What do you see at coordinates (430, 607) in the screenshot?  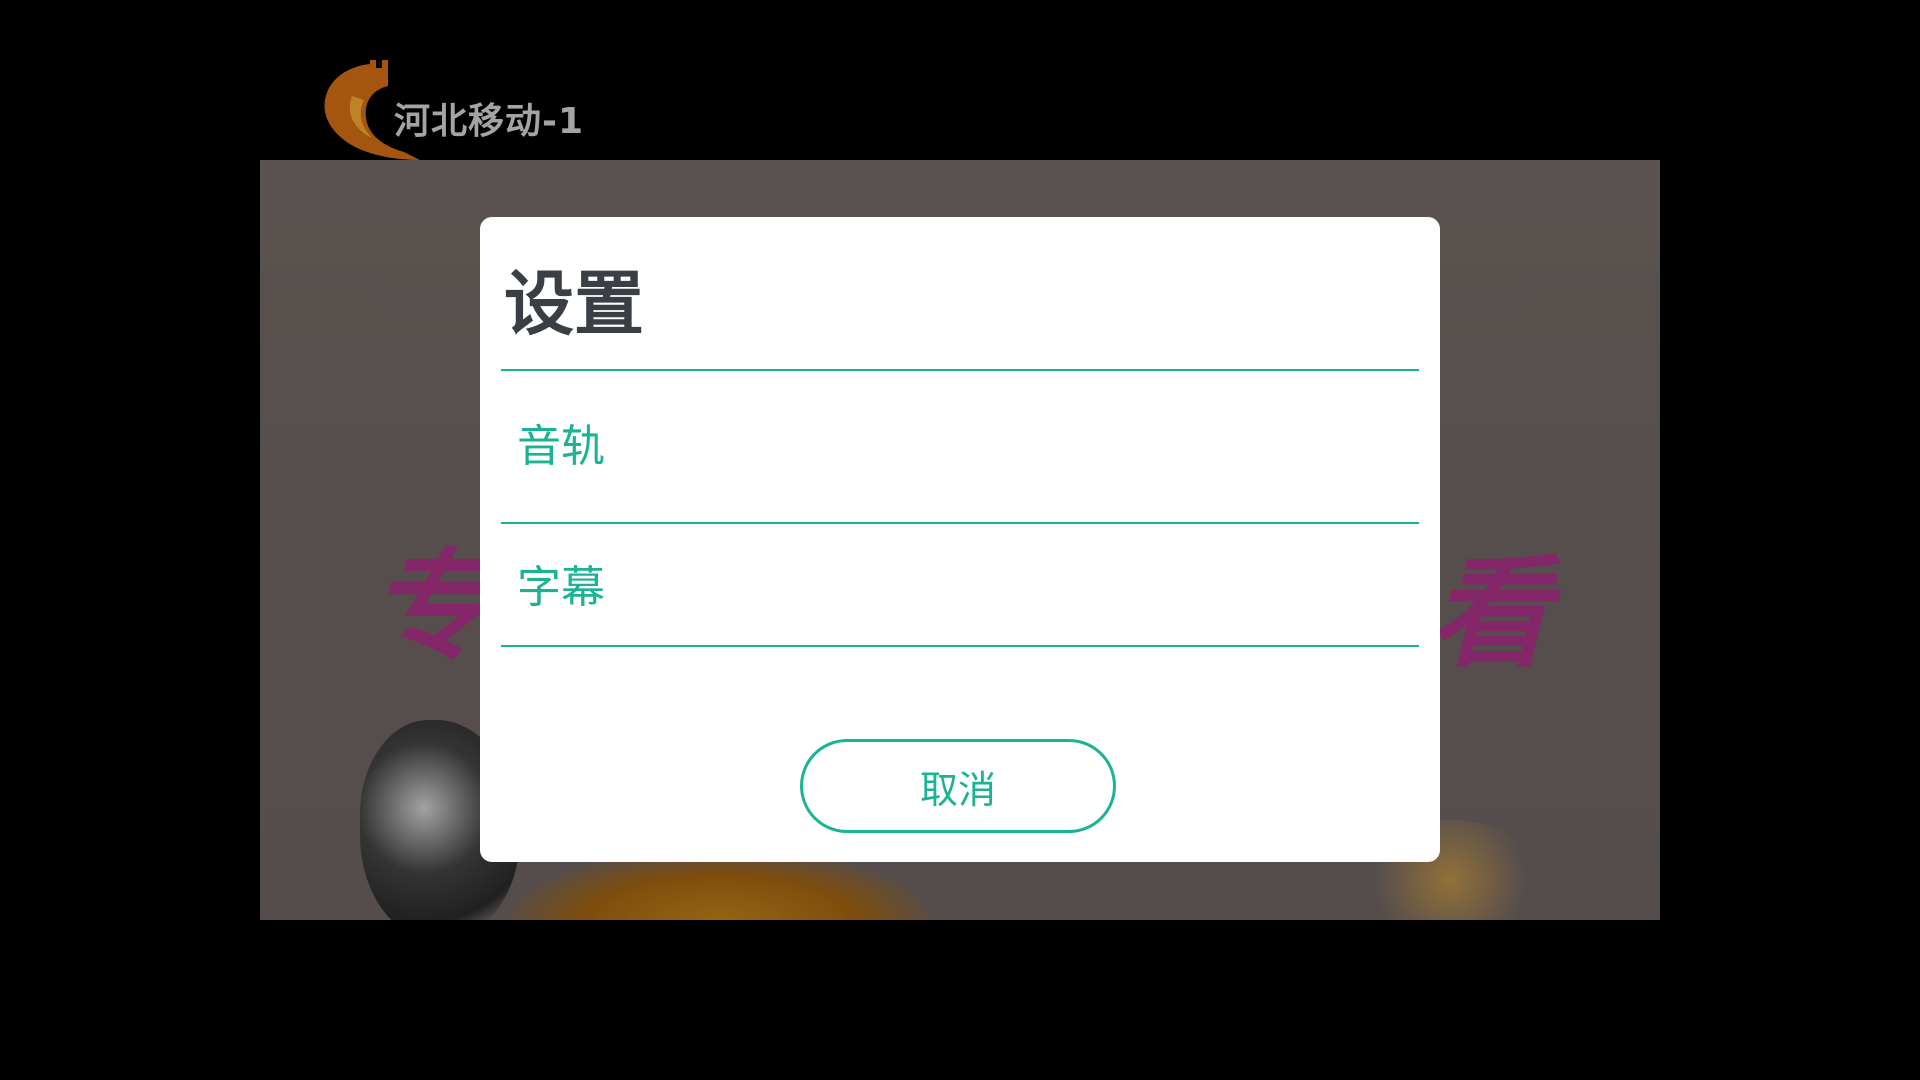 I see `promo-text-left: 专` at bounding box center [430, 607].